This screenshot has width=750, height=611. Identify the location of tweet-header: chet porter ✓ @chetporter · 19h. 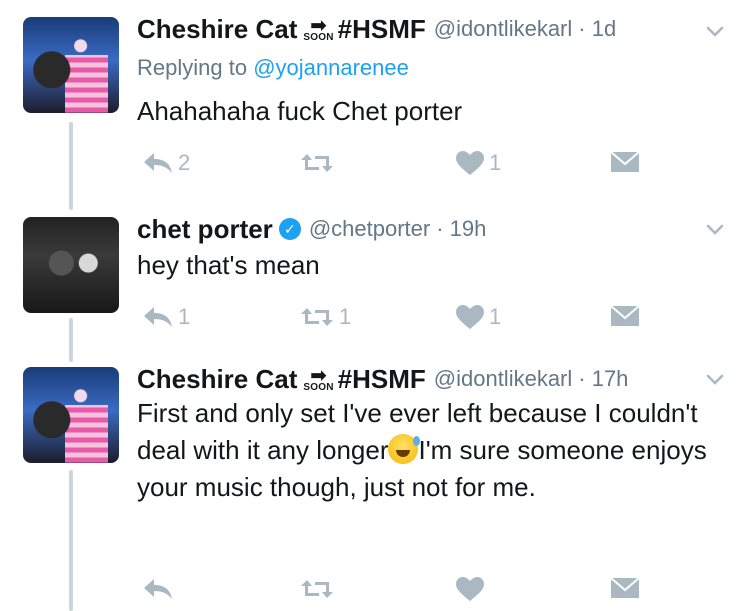
(311, 229).